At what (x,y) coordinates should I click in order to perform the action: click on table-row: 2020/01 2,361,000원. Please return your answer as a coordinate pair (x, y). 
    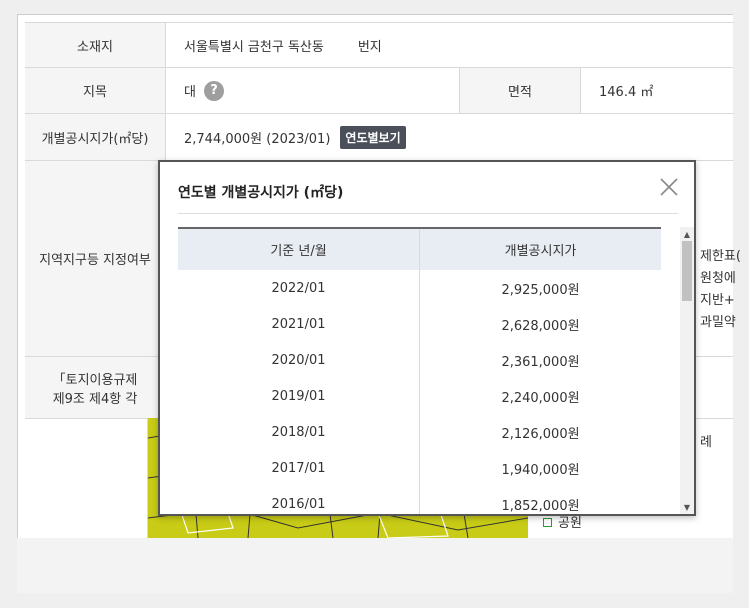
    Looking at the image, I should click on (419, 360).